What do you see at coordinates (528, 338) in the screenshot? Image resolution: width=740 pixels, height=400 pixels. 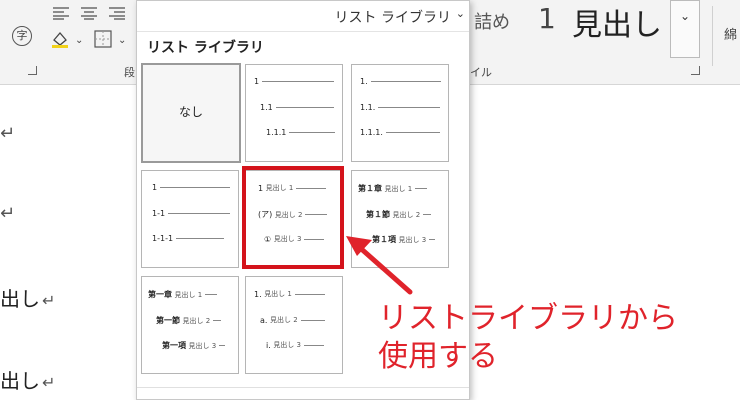 I see `callout-annotation: リストライブラリから 使用する` at bounding box center [528, 338].